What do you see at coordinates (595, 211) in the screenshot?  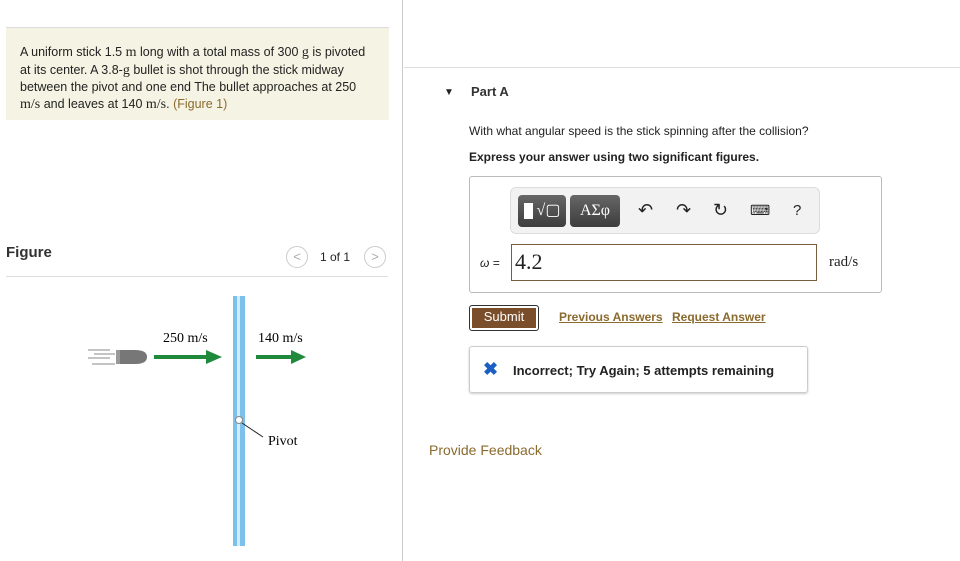 I see `greek-button: ΑΣφ` at bounding box center [595, 211].